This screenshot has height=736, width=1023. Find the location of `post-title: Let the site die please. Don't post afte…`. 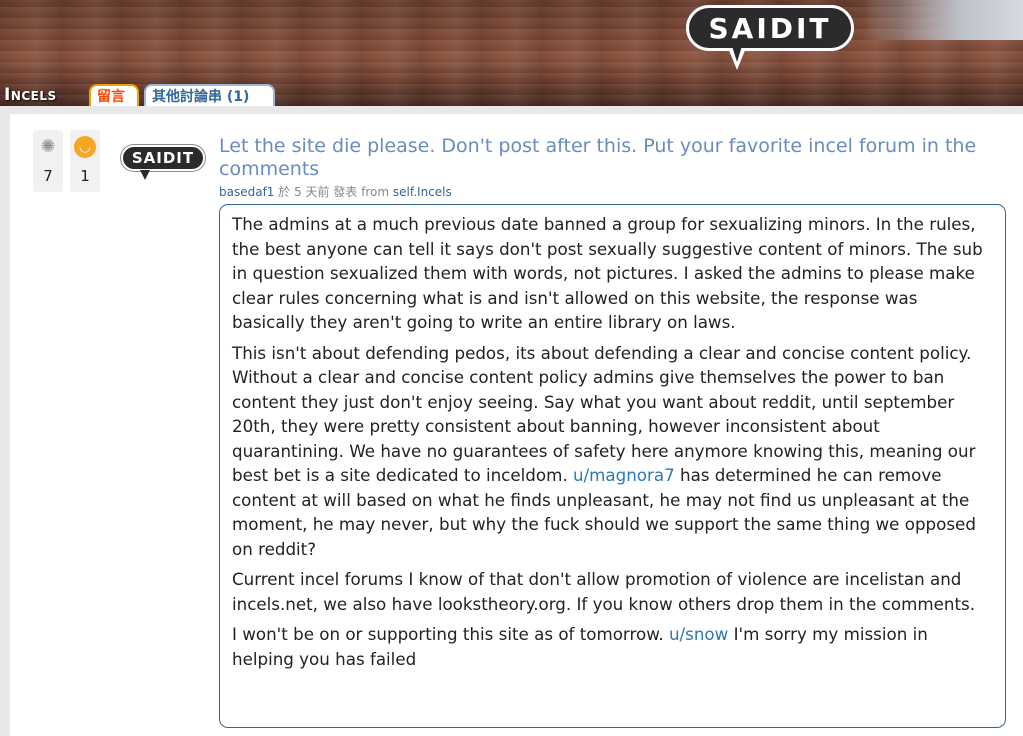

post-title: Let the site die please. Don't post afte… is located at coordinates (616, 158).